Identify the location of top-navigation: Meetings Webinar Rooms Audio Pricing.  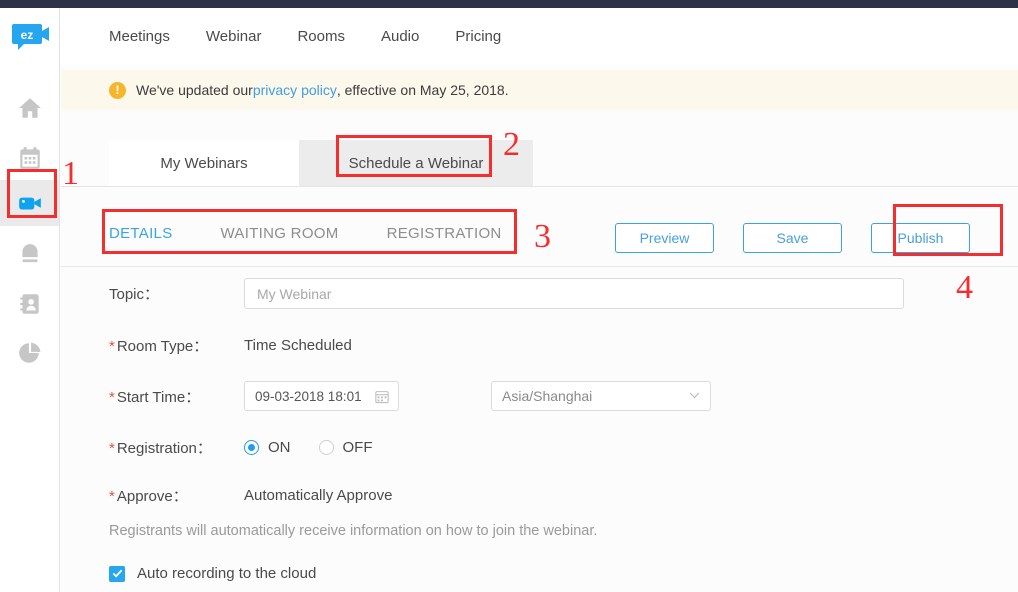
(539, 36).